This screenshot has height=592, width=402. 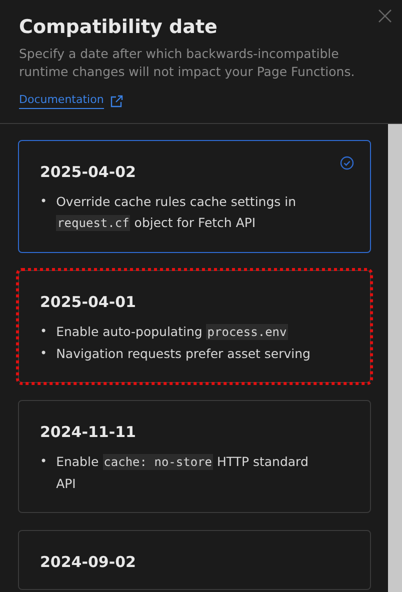 What do you see at coordinates (347, 163) in the screenshot?
I see `check-circle-icon` at bounding box center [347, 163].